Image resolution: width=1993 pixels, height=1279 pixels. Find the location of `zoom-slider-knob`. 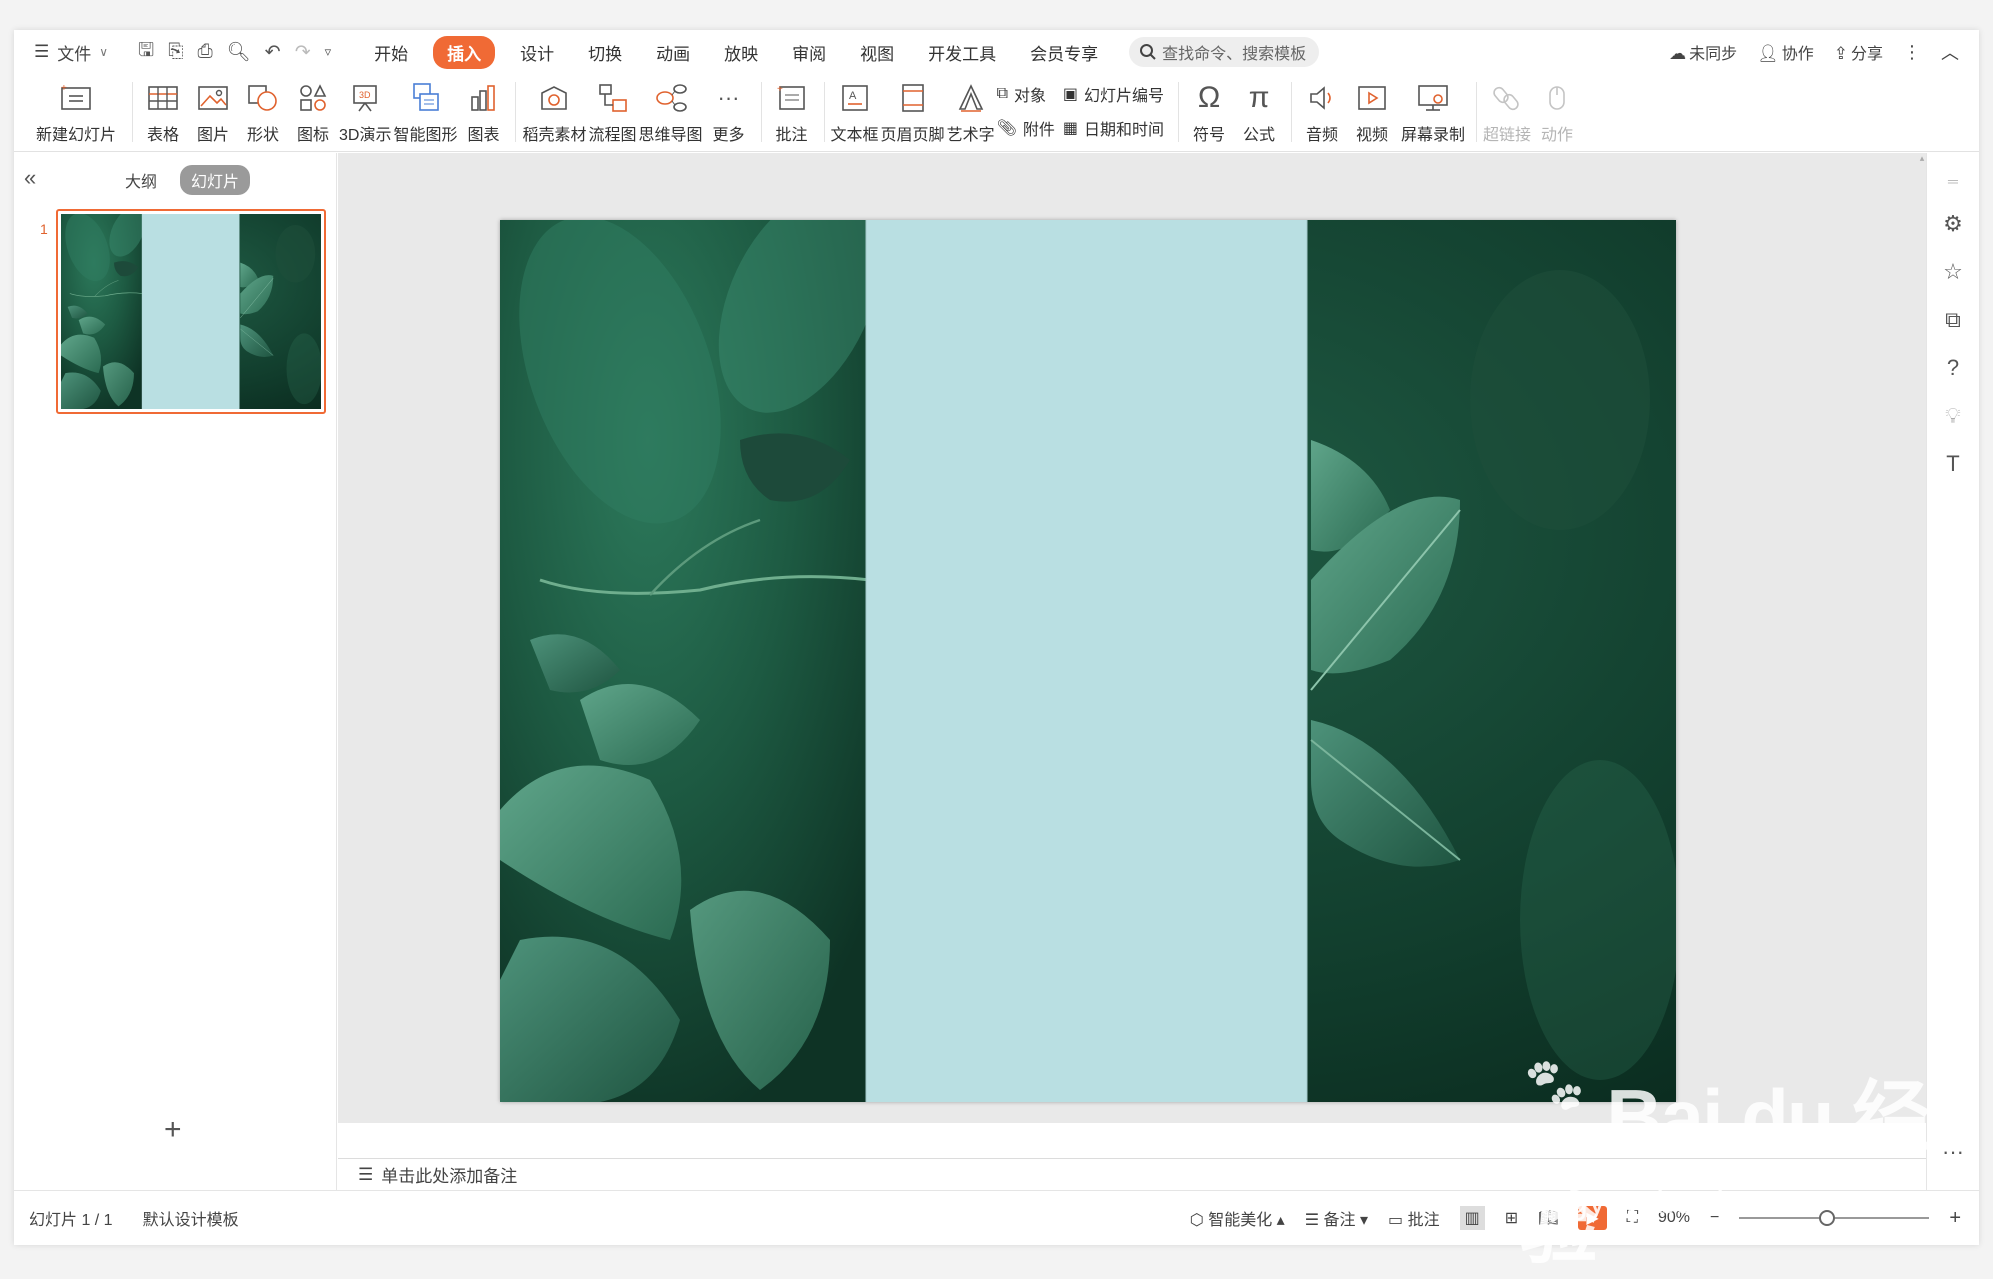

zoom-slider-knob is located at coordinates (1827, 1218).